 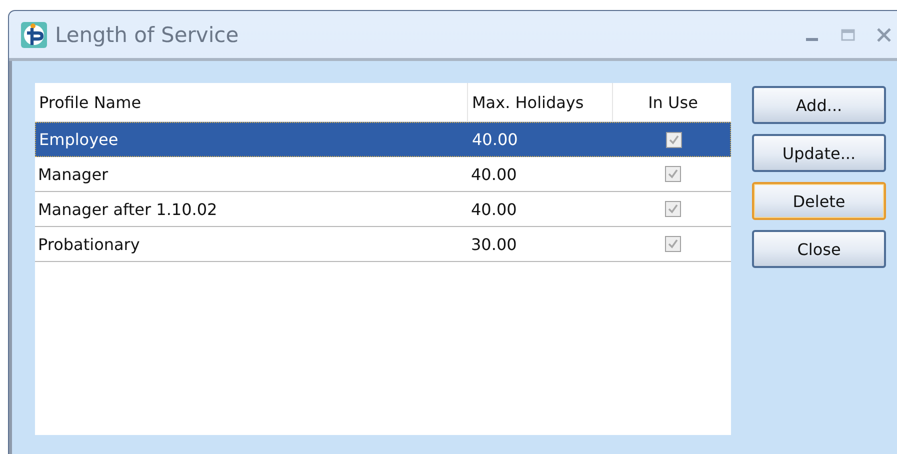 What do you see at coordinates (251, 102) in the screenshot?
I see `column-header: Profile Name` at bounding box center [251, 102].